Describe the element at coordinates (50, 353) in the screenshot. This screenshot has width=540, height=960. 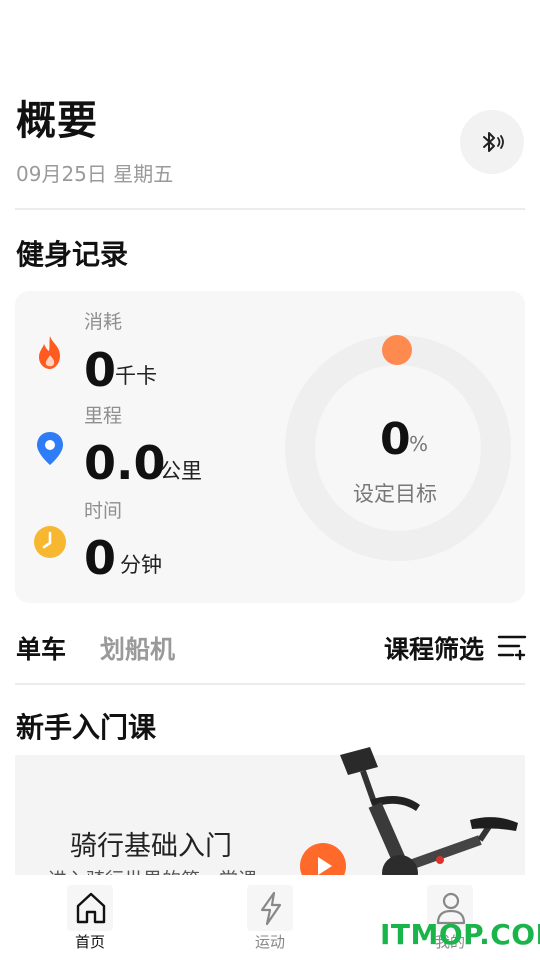
I see `flame-icon` at that location.